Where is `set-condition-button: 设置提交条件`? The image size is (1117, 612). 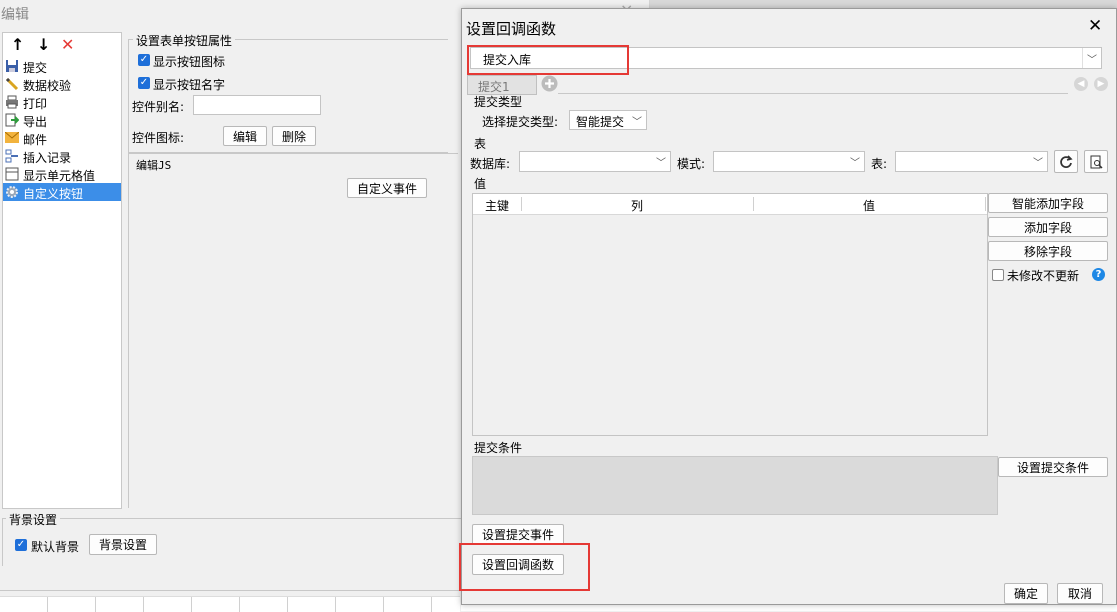 set-condition-button: 设置提交条件 is located at coordinates (1053, 467).